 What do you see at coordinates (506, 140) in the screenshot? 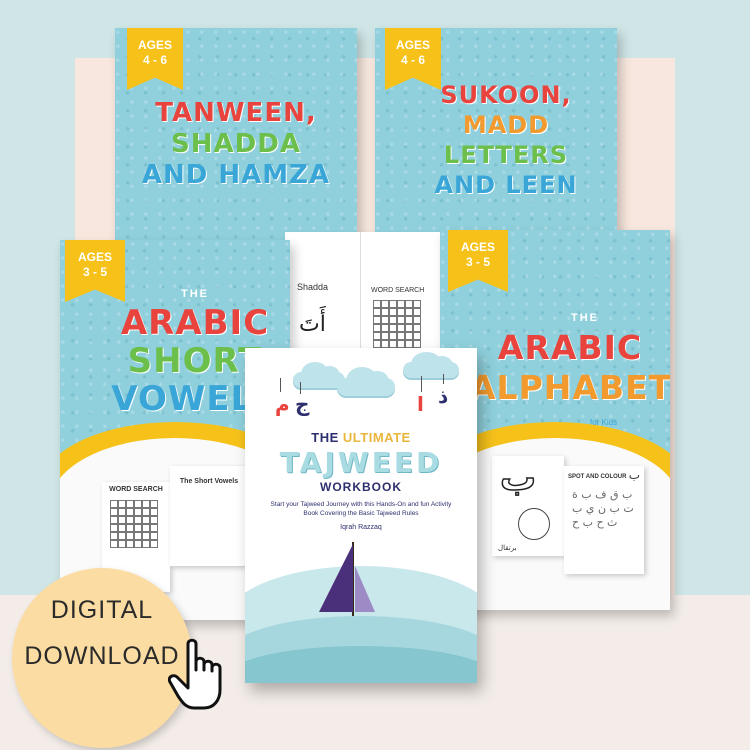
I see `cover-title: SUKOON, MADD LETTERS AND LEEN` at bounding box center [506, 140].